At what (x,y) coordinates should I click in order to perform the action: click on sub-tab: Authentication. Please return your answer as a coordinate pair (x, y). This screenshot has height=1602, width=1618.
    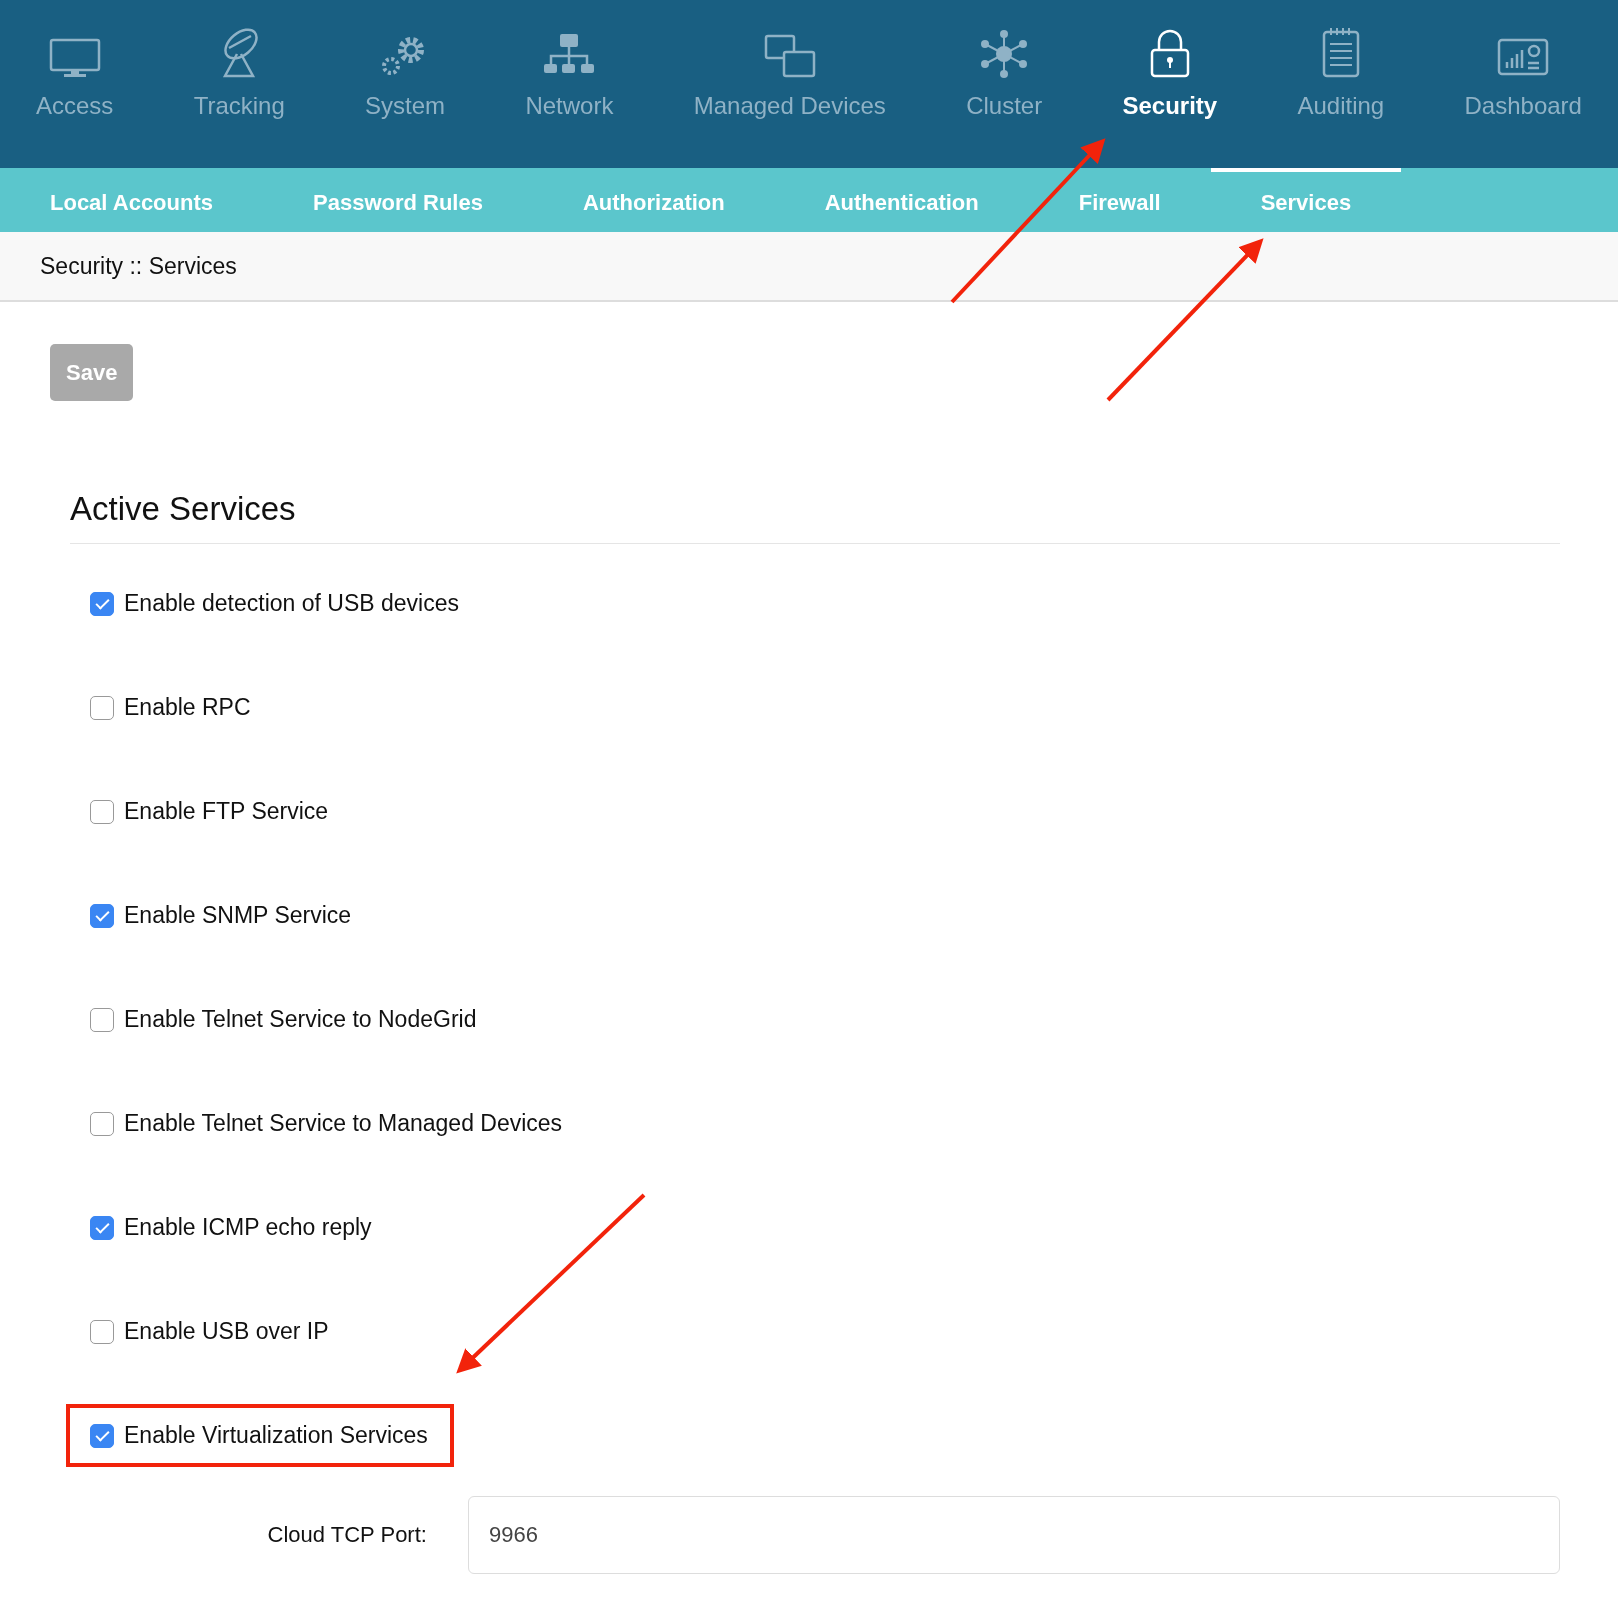
    Looking at the image, I should click on (901, 200).